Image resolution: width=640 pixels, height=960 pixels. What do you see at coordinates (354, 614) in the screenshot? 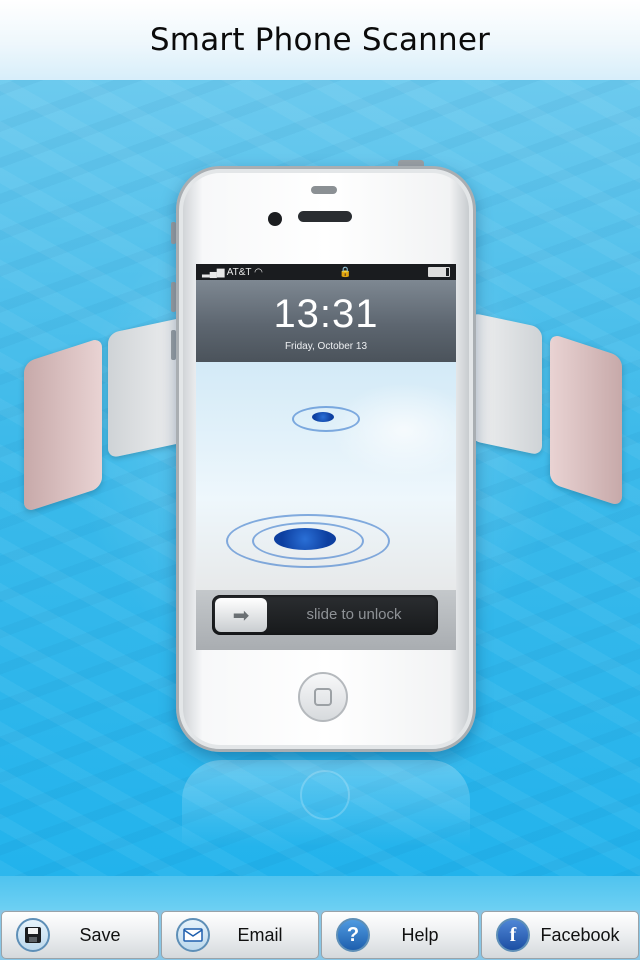
I see `unlock-hint: slide to unlock` at bounding box center [354, 614].